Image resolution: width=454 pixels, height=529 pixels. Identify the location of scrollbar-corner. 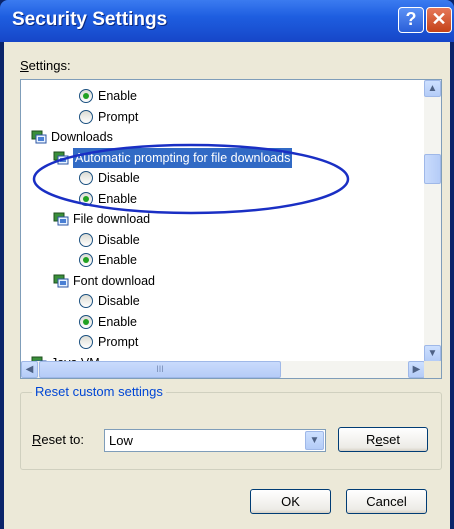
(432, 369).